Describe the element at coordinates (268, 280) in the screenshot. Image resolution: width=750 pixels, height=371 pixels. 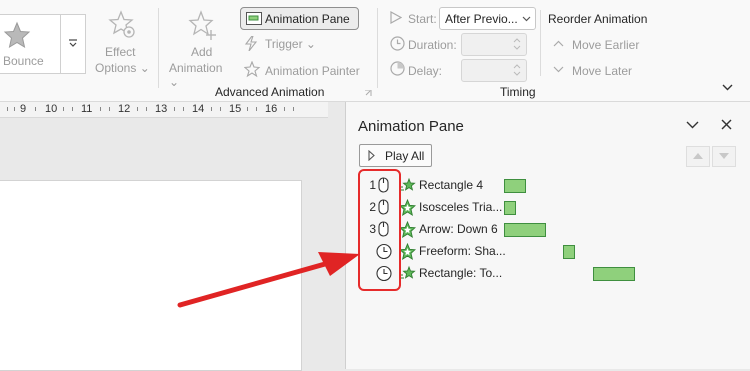
I see `callout-arrow` at that location.